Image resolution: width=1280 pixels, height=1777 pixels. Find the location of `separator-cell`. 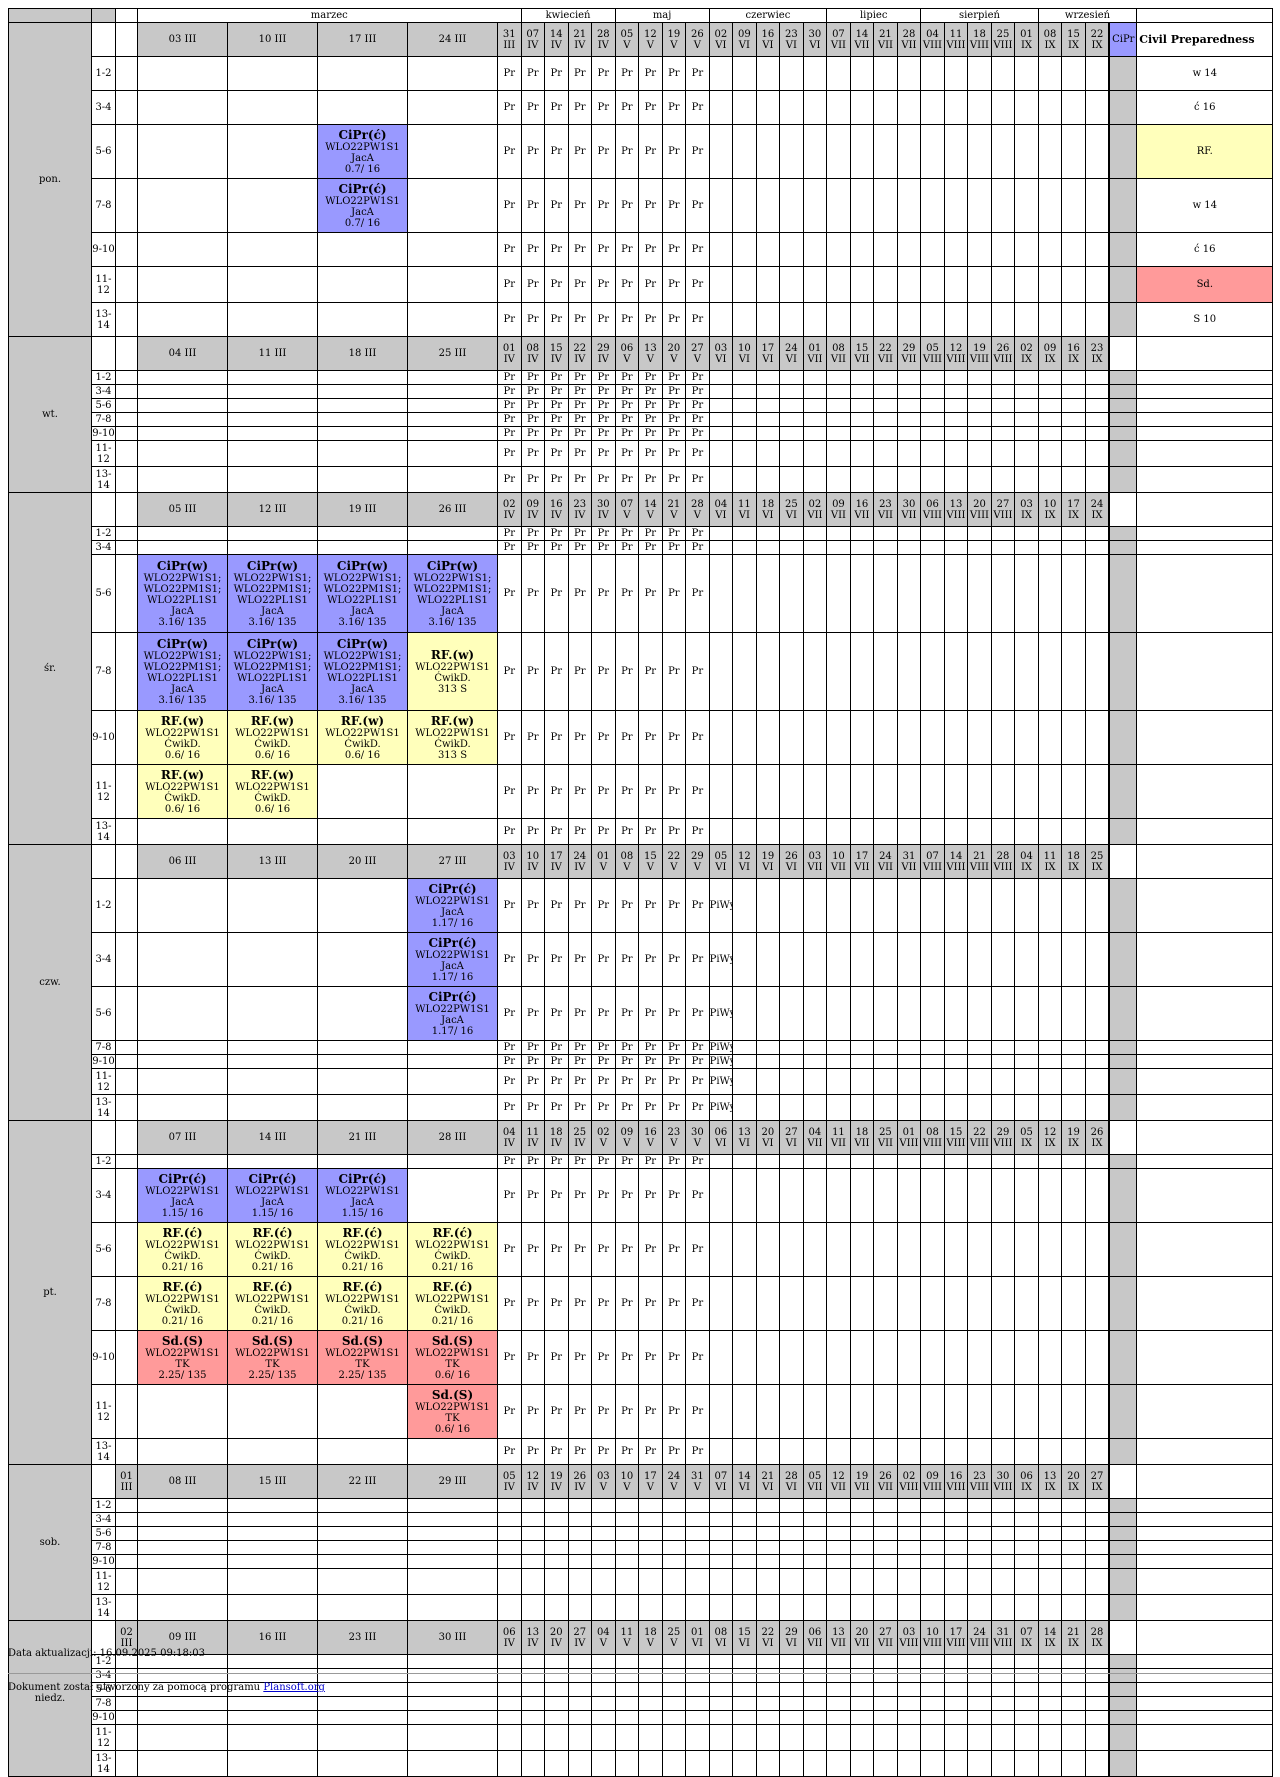

separator-cell is located at coordinates (1123, 1107).